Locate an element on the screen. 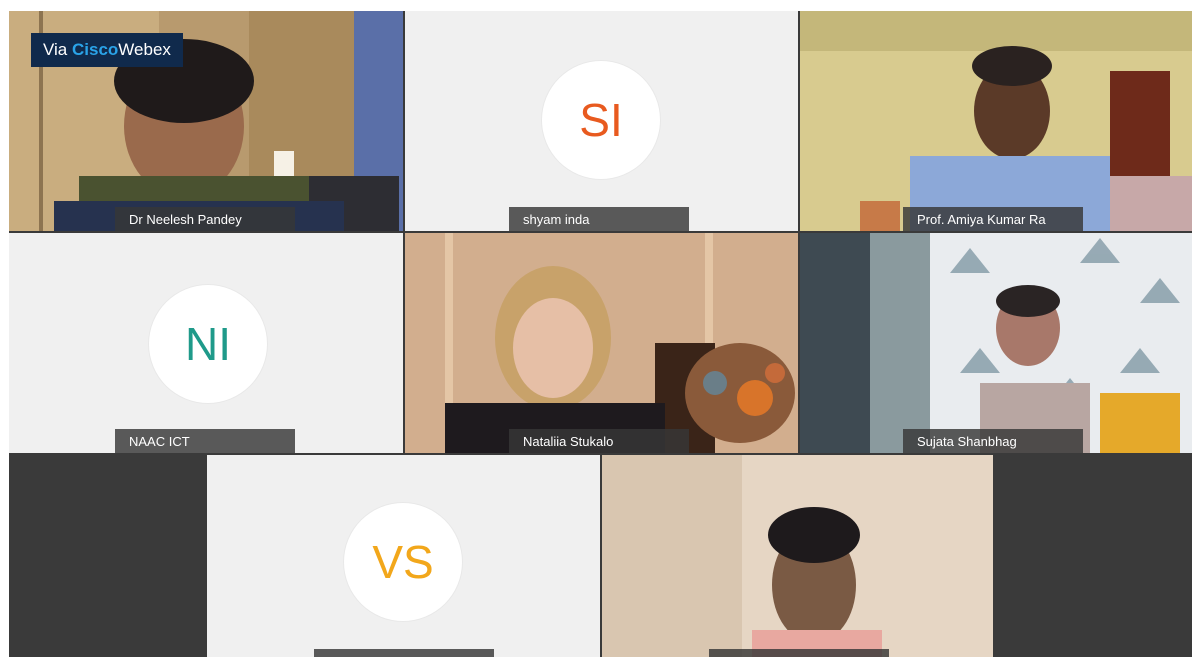 The width and height of the screenshot is (1198, 657). avatar: VS is located at coordinates (403, 562).